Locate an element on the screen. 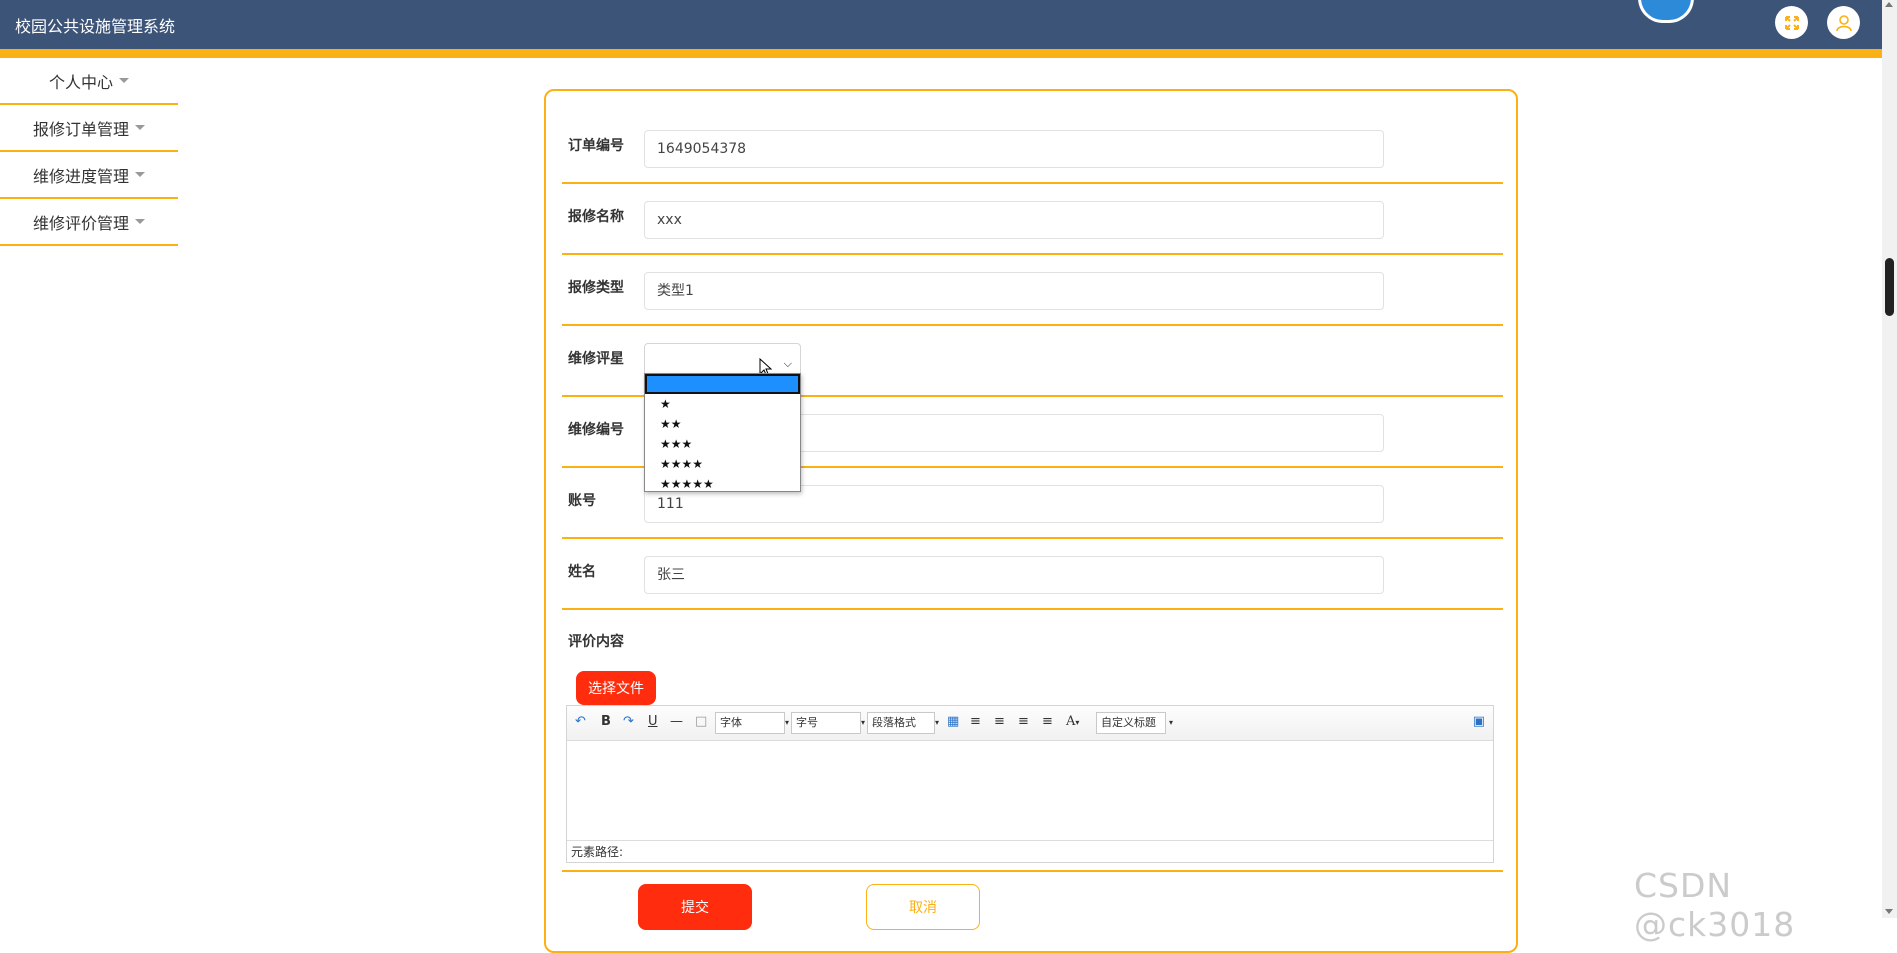 The height and width of the screenshot is (953, 1897). fullscreen-button is located at coordinates (1791, 22).